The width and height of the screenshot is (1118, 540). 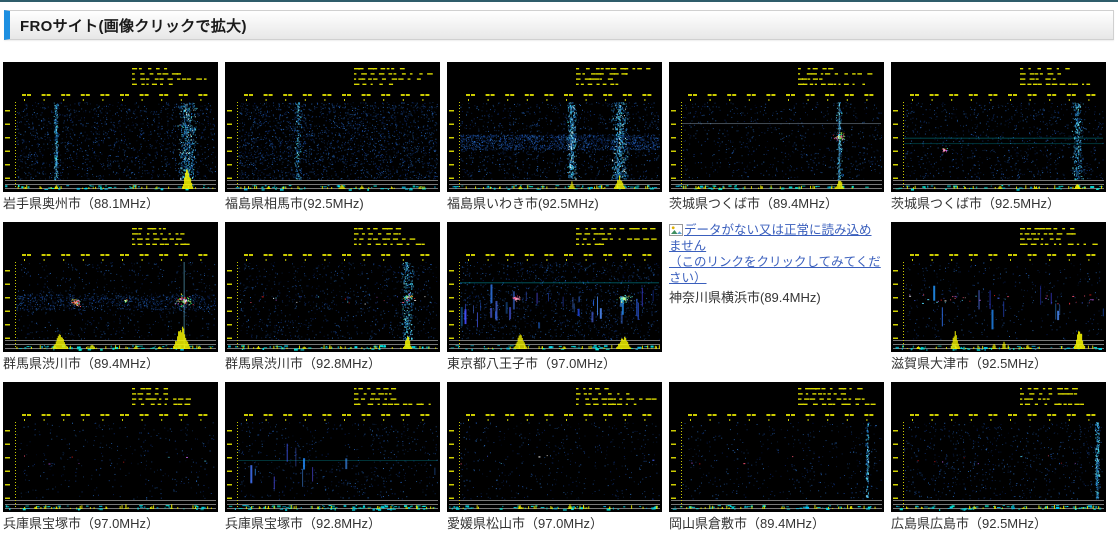 I want to click on spectrogram-thumbnail: 広島県広島市（92.5MHz）, so click(x=998, y=457).